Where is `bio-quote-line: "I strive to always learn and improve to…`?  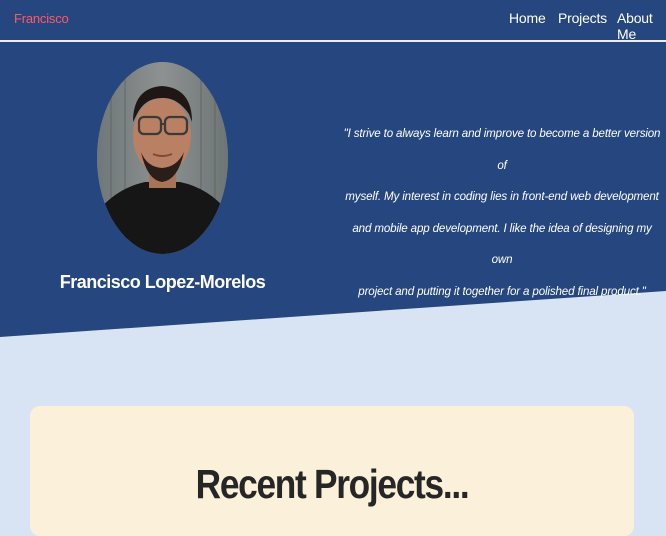 bio-quote-line: "I strive to always learn and improve to… is located at coordinates (502, 149).